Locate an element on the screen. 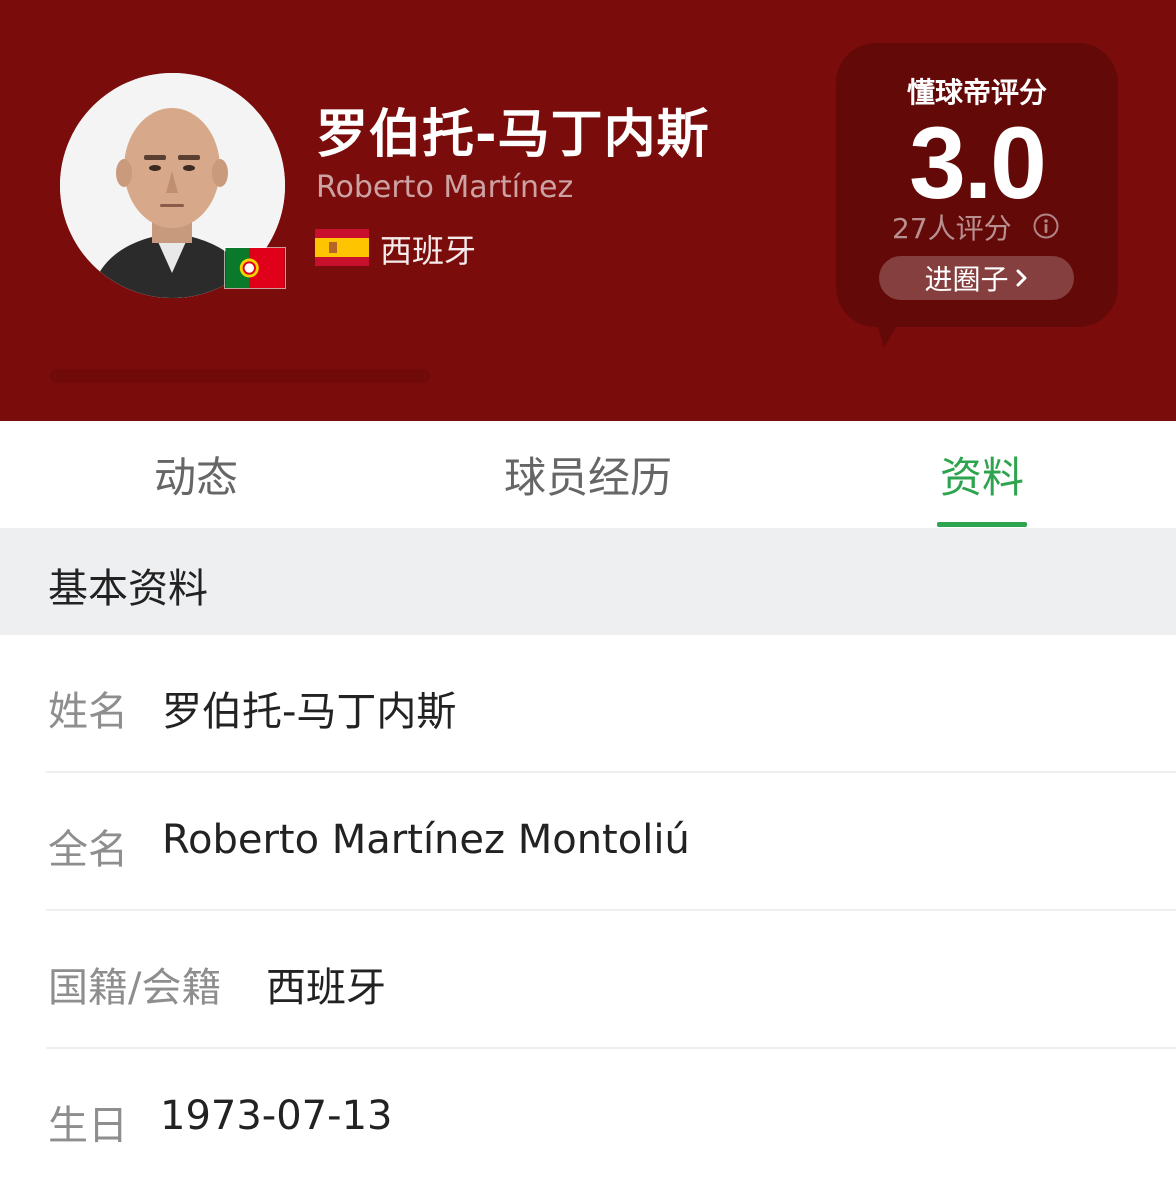 This screenshot has width=1176, height=1184. row-label: 生日 is located at coordinates (88, 1126).